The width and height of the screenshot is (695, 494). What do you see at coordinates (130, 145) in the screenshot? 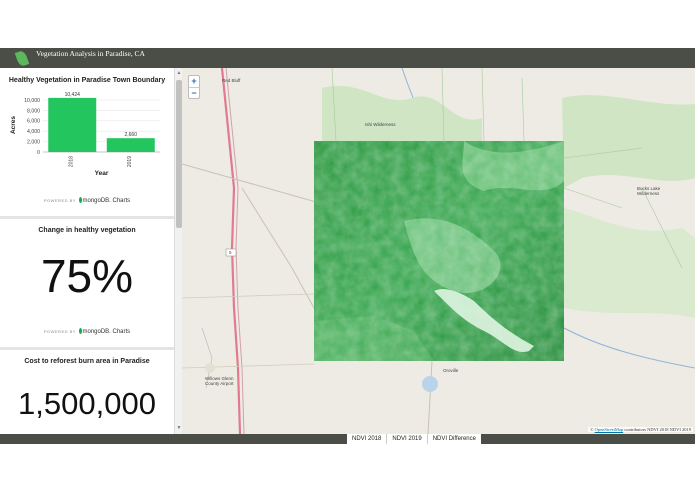
I see `bar-2019` at bounding box center [130, 145].